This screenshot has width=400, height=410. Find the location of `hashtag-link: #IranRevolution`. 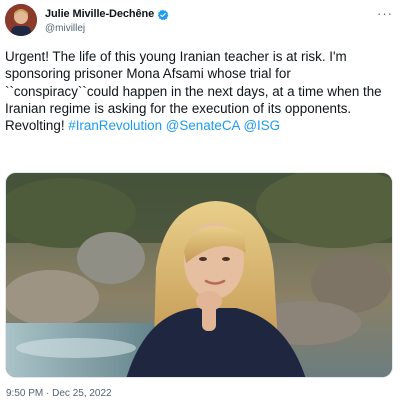

hashtag-link: #IranRevolution is located at coordinates (115, 125).